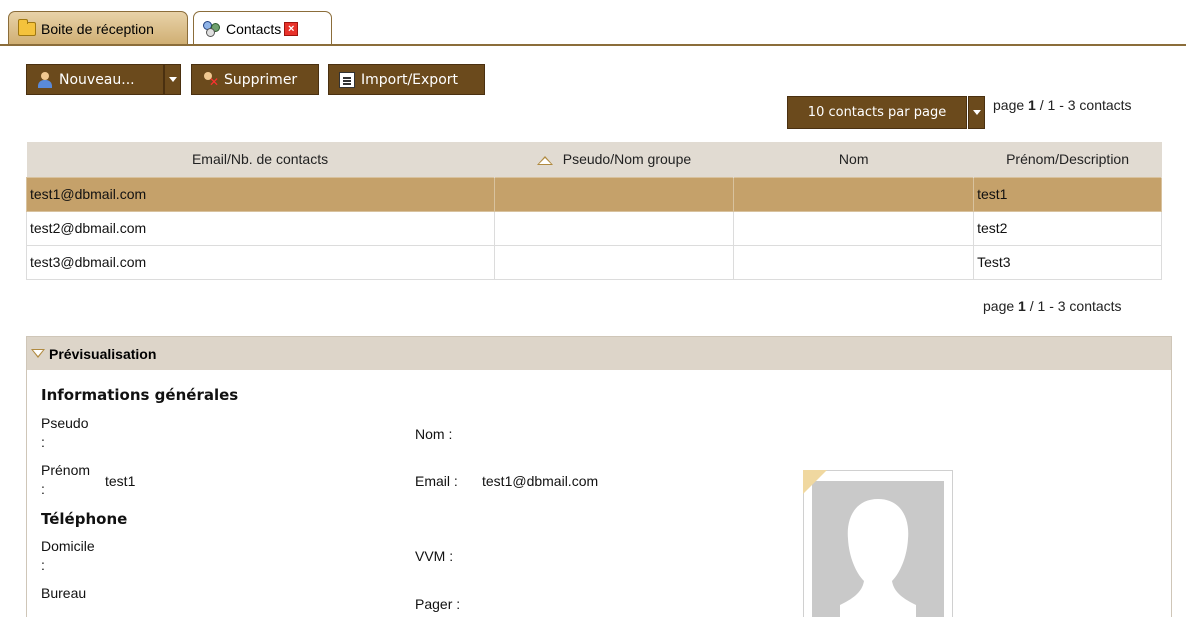  Describe the element at coordinates (434, 556) in the screenshot. I see `vvm-label: VVM :` at that location.